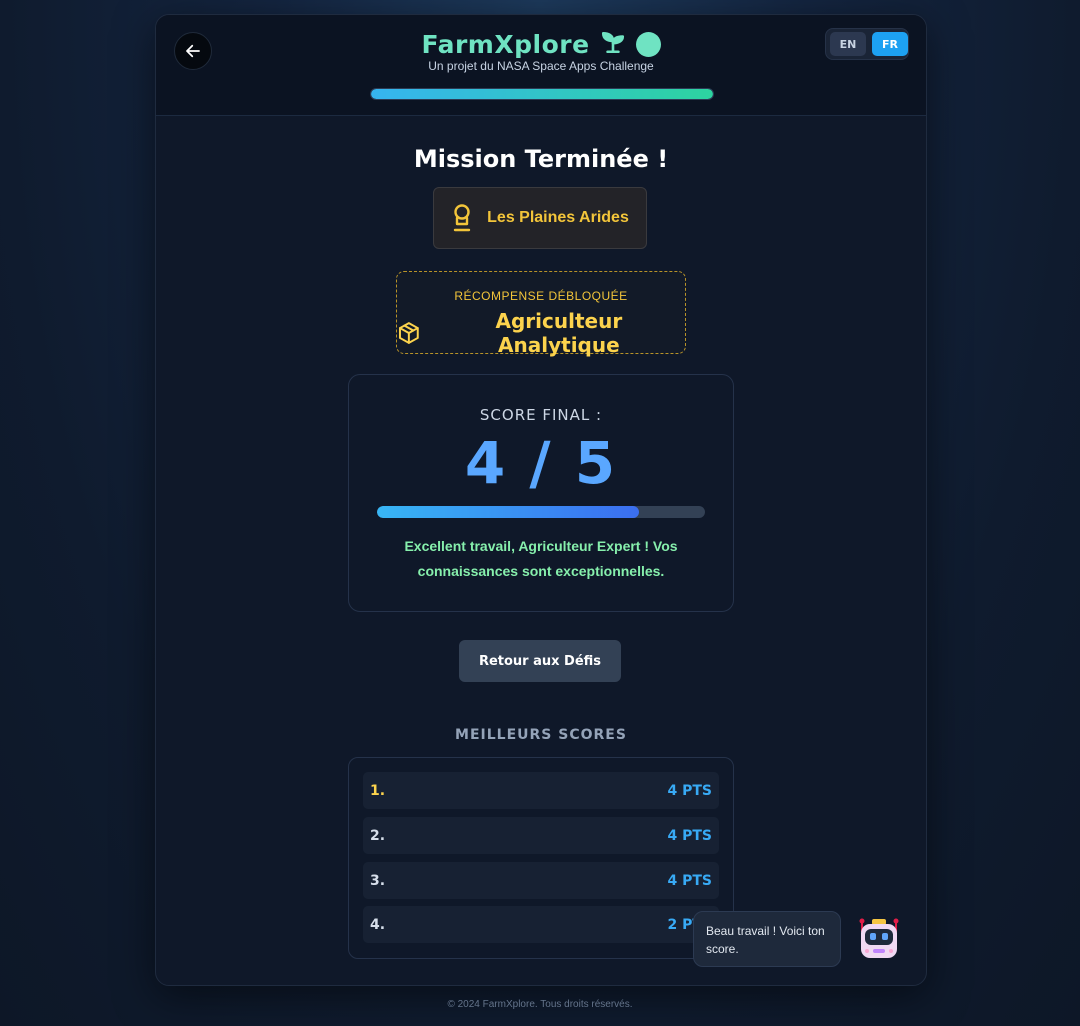 This screenshot has width=1080, height=1026. I want to click on score-row: 1. 4 PTS, so click(541, 790).